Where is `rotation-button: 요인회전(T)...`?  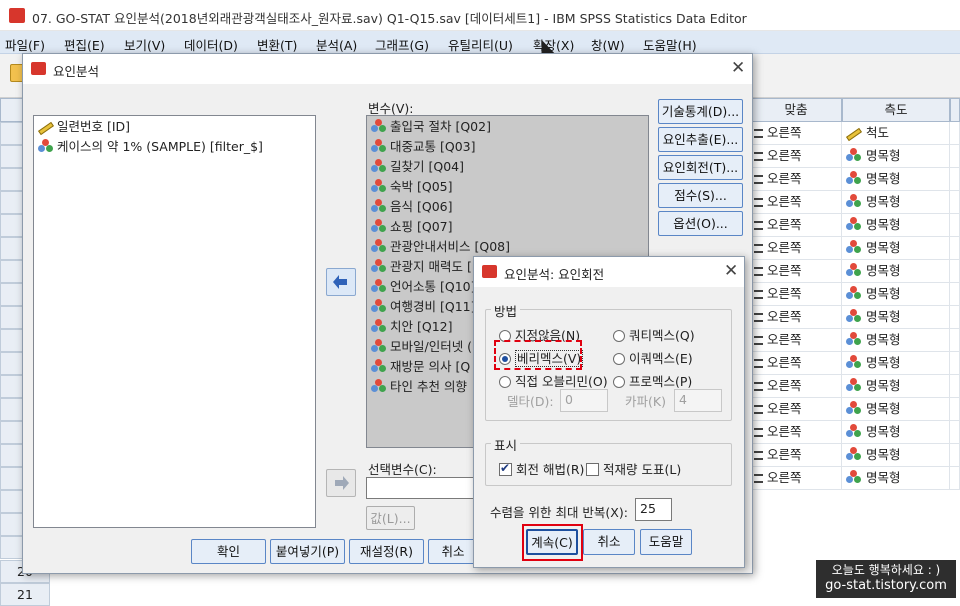 rotation-button: 요인회전(T)... is located at coordinates (700, 167).